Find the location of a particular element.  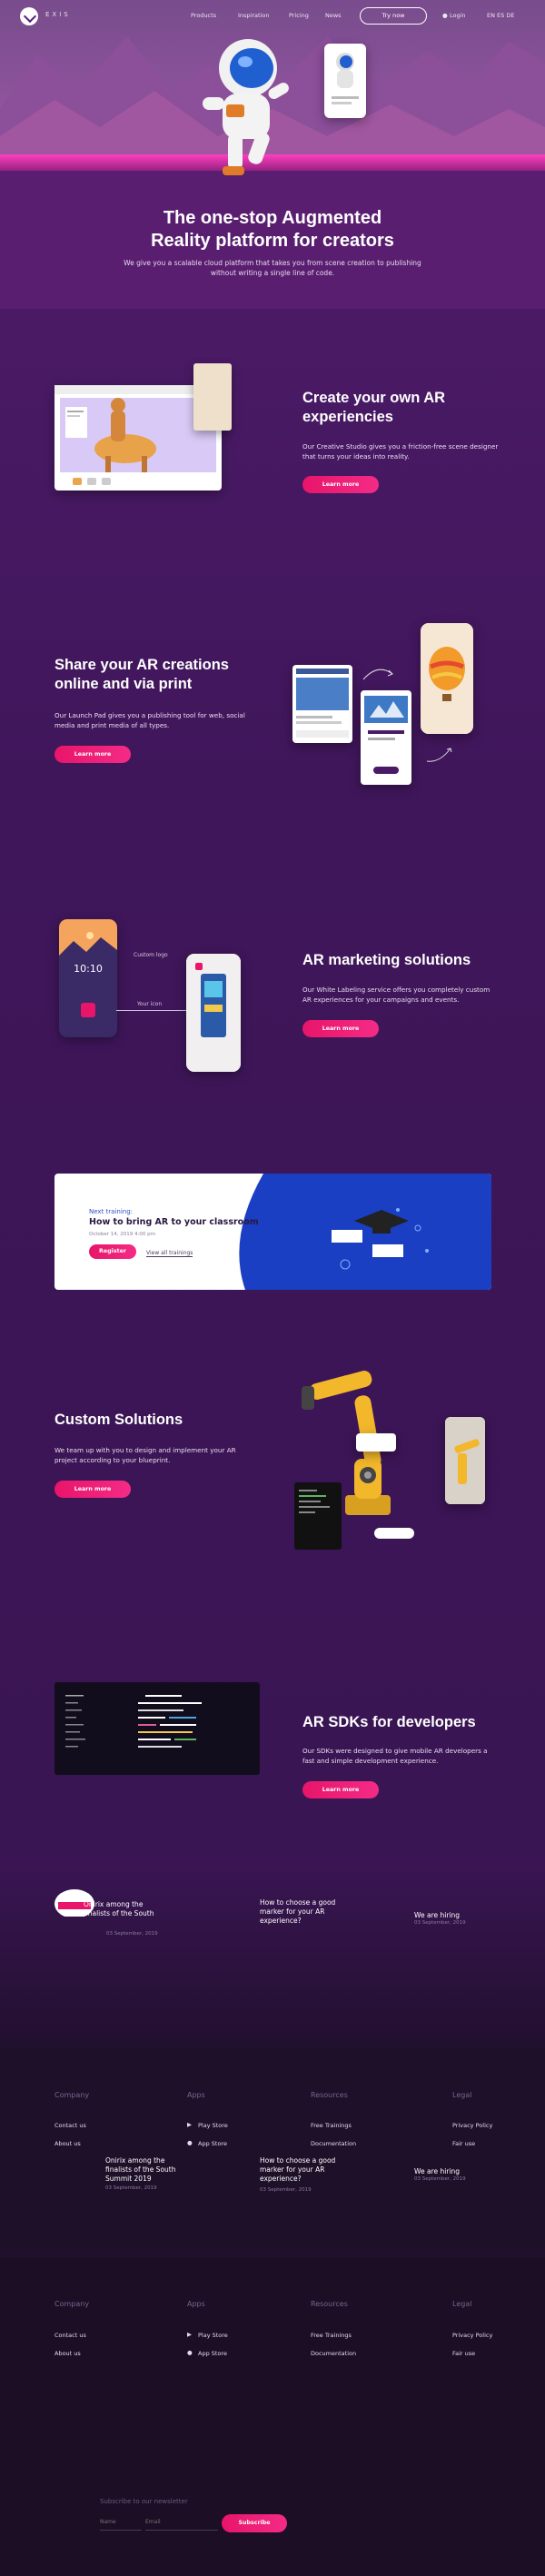

footer-fair-use-link: Fair use is located at coordinates (463, 2143).